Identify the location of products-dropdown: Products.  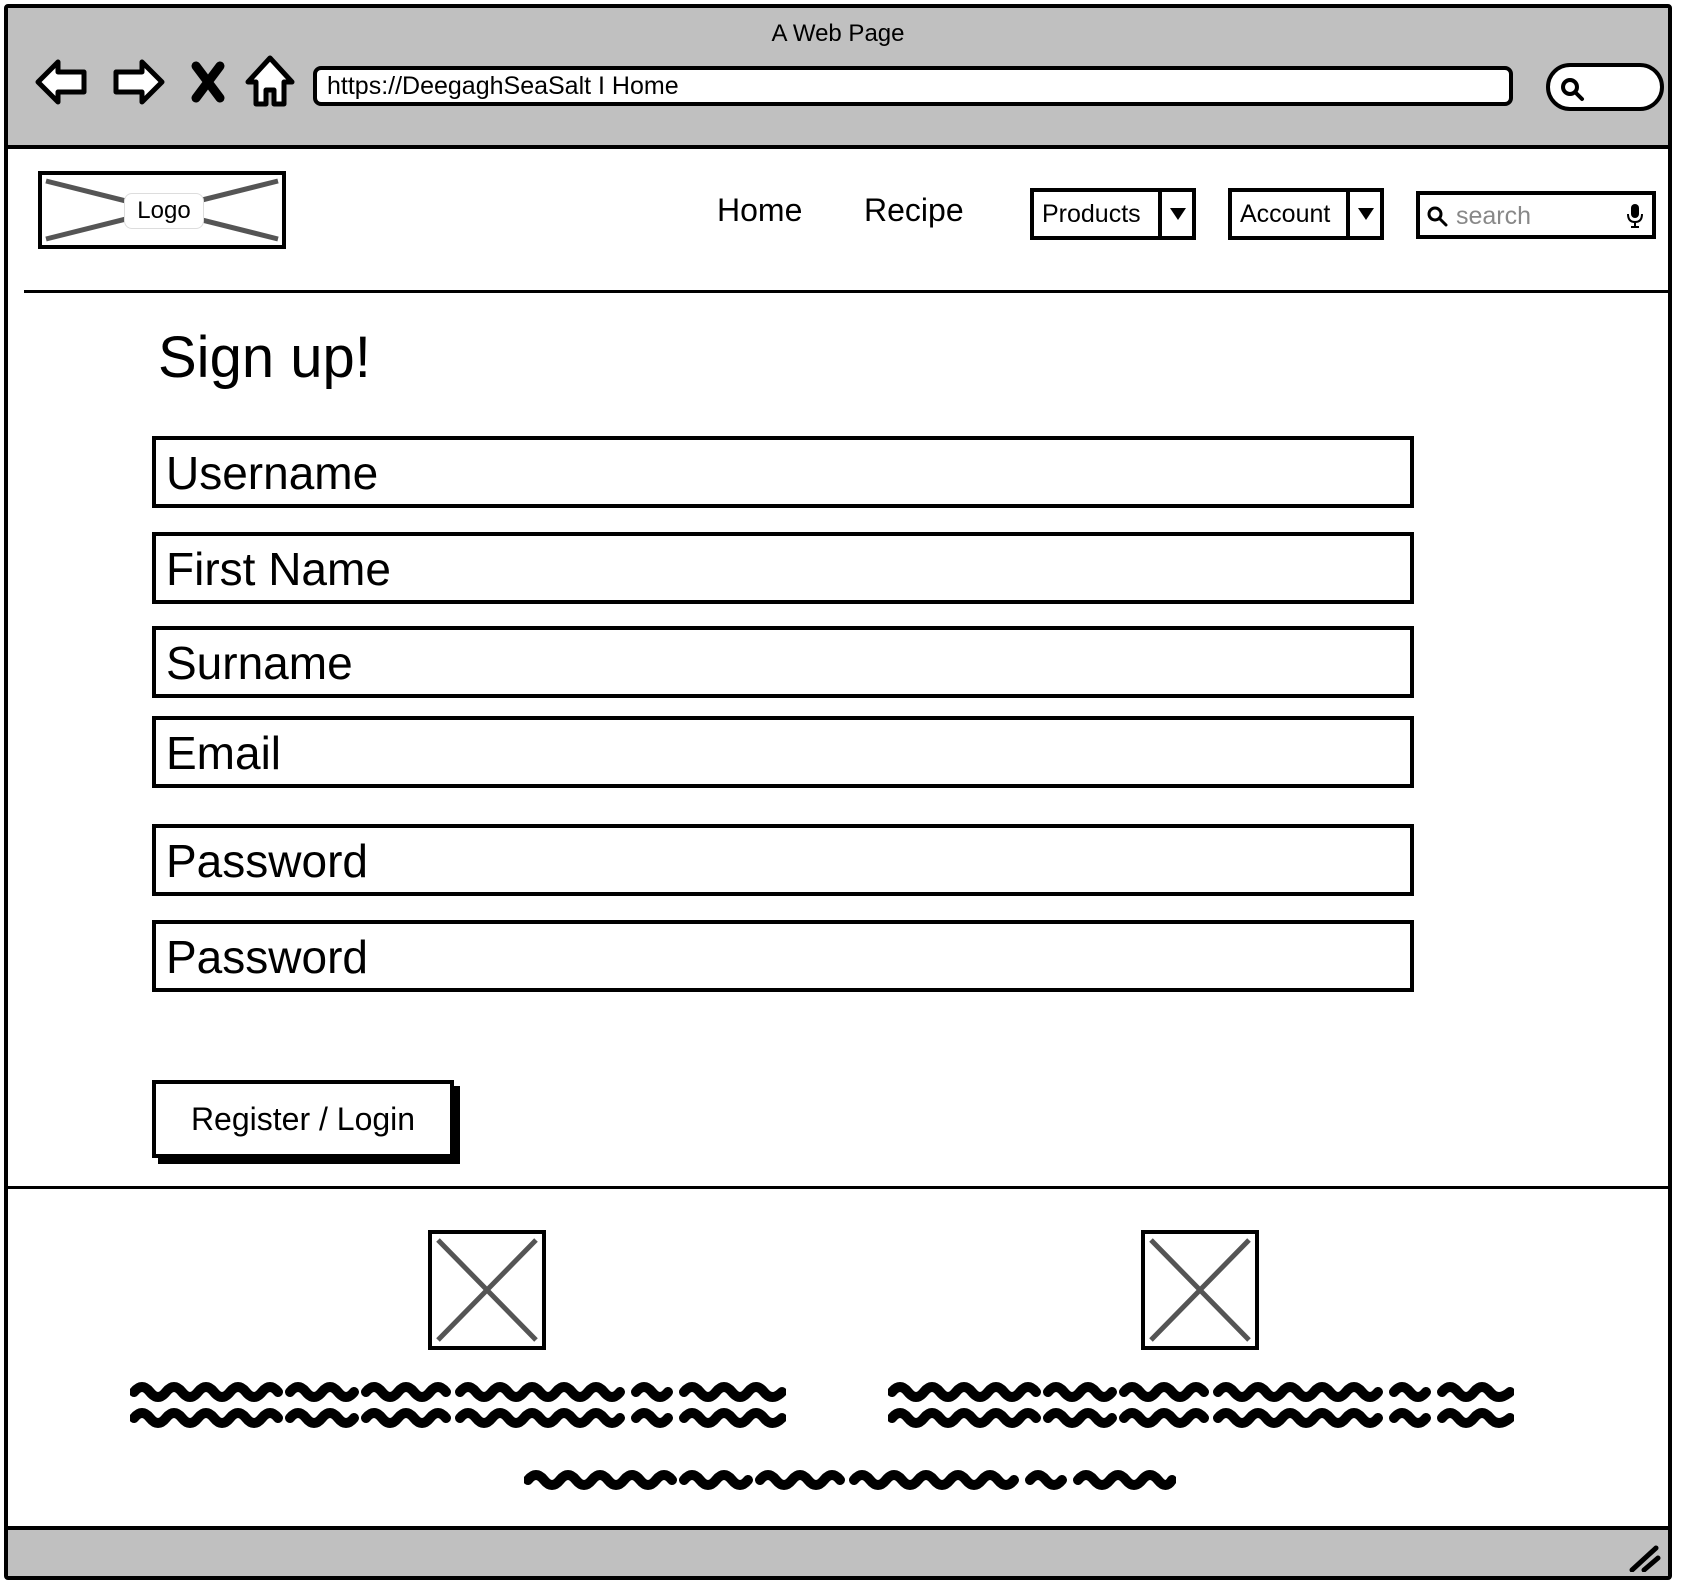
(1113, 214).